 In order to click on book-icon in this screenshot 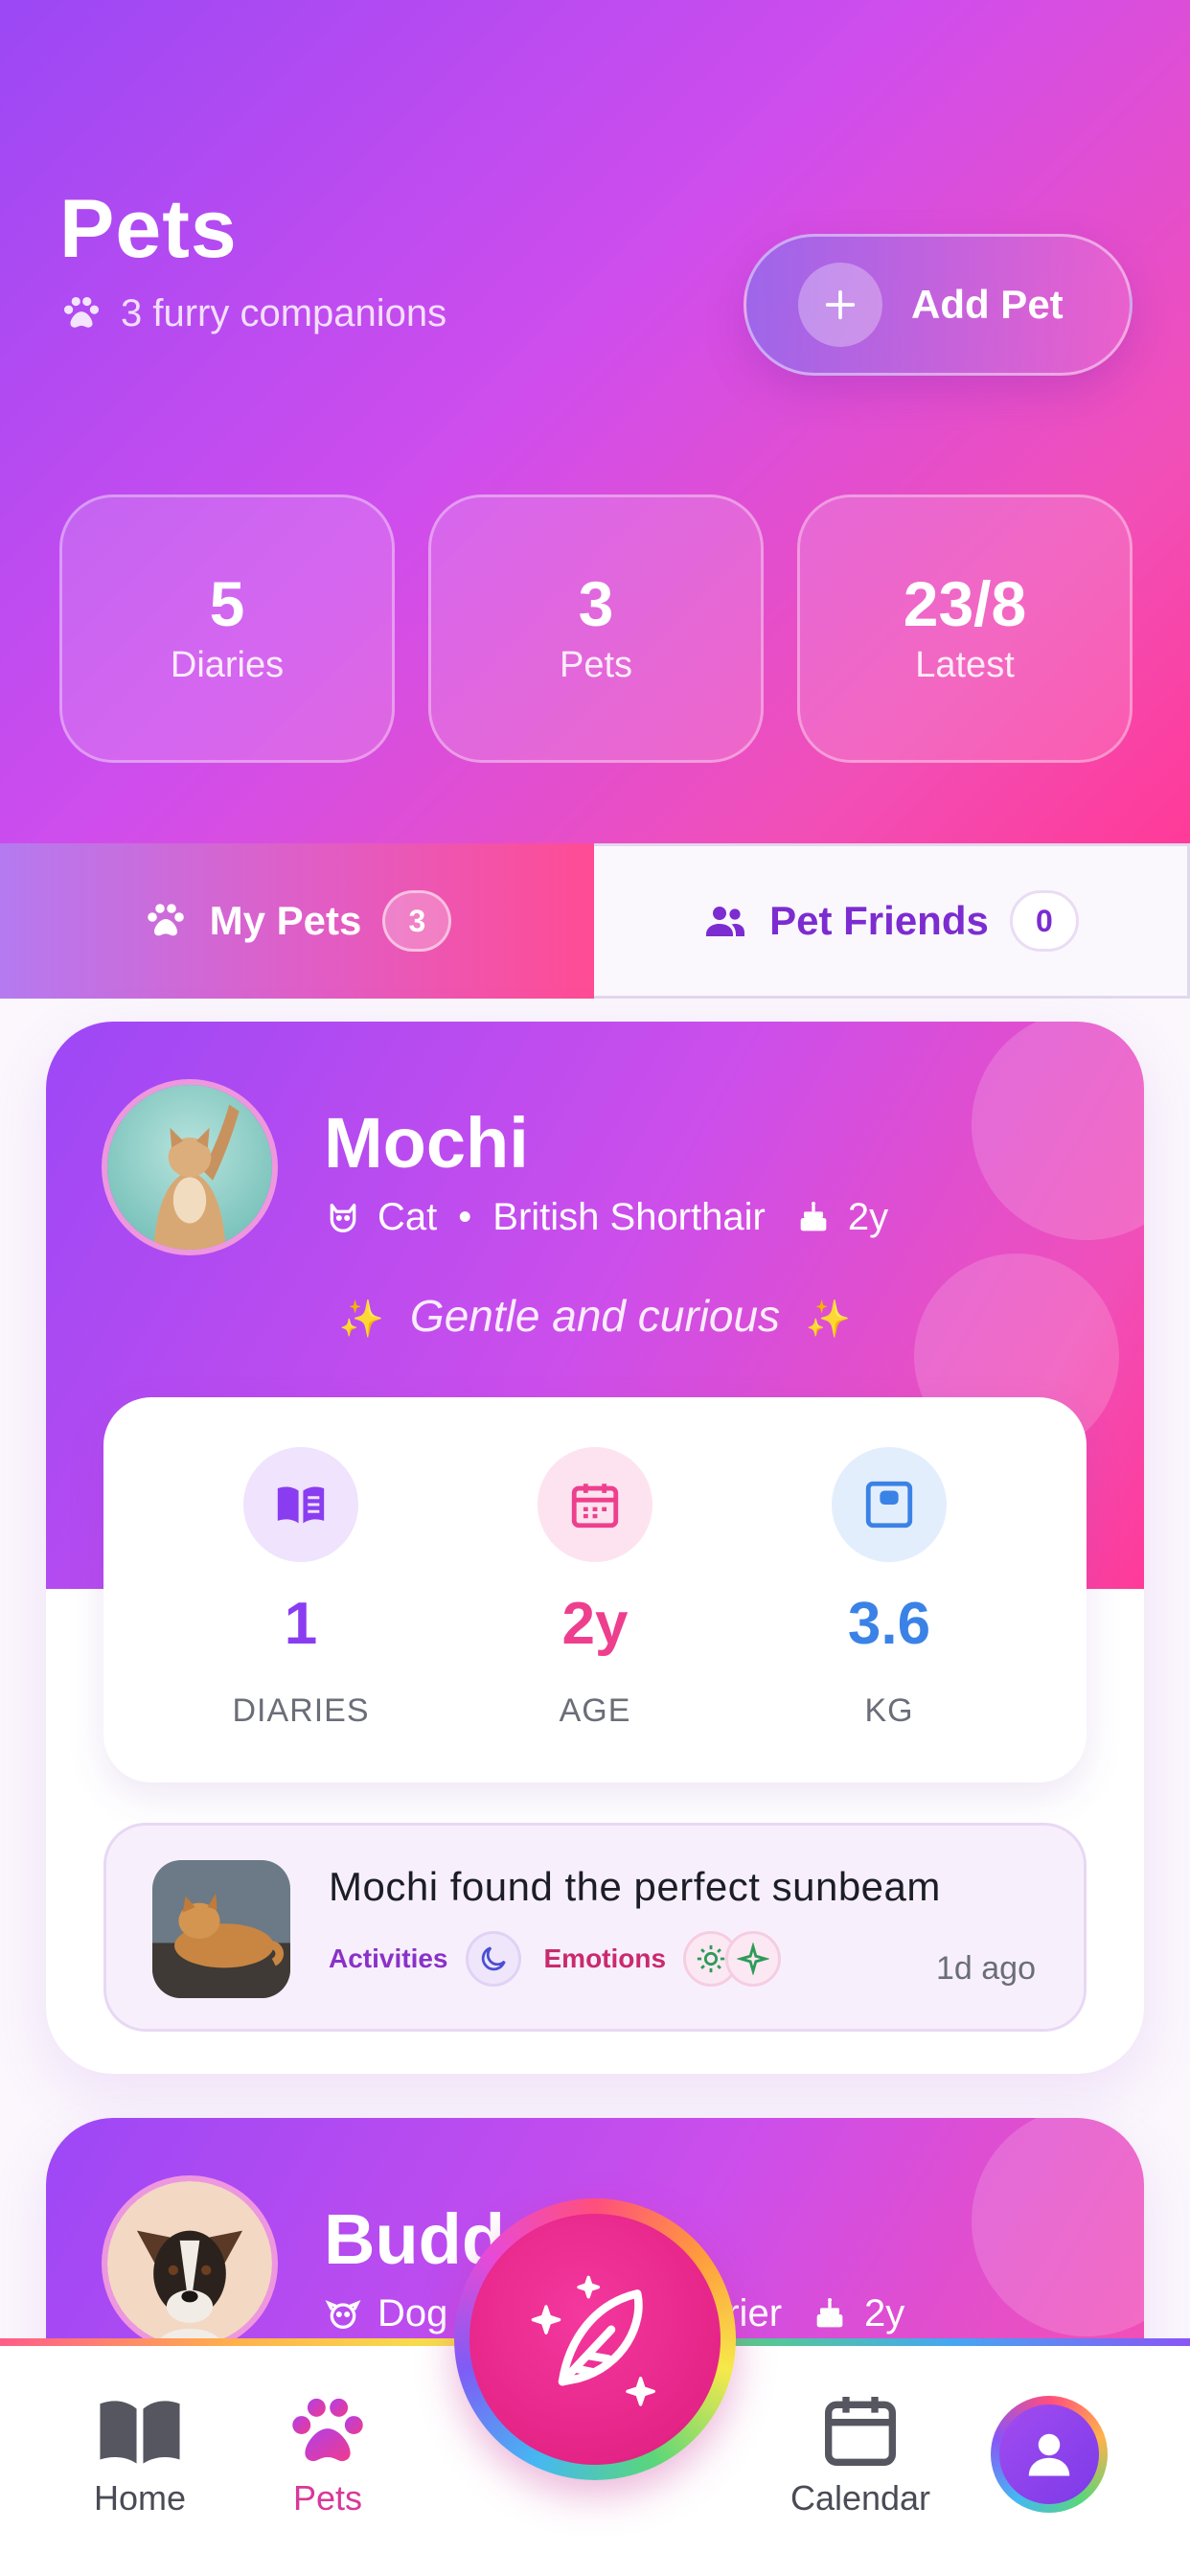, I will do `click(301, 1504)`.